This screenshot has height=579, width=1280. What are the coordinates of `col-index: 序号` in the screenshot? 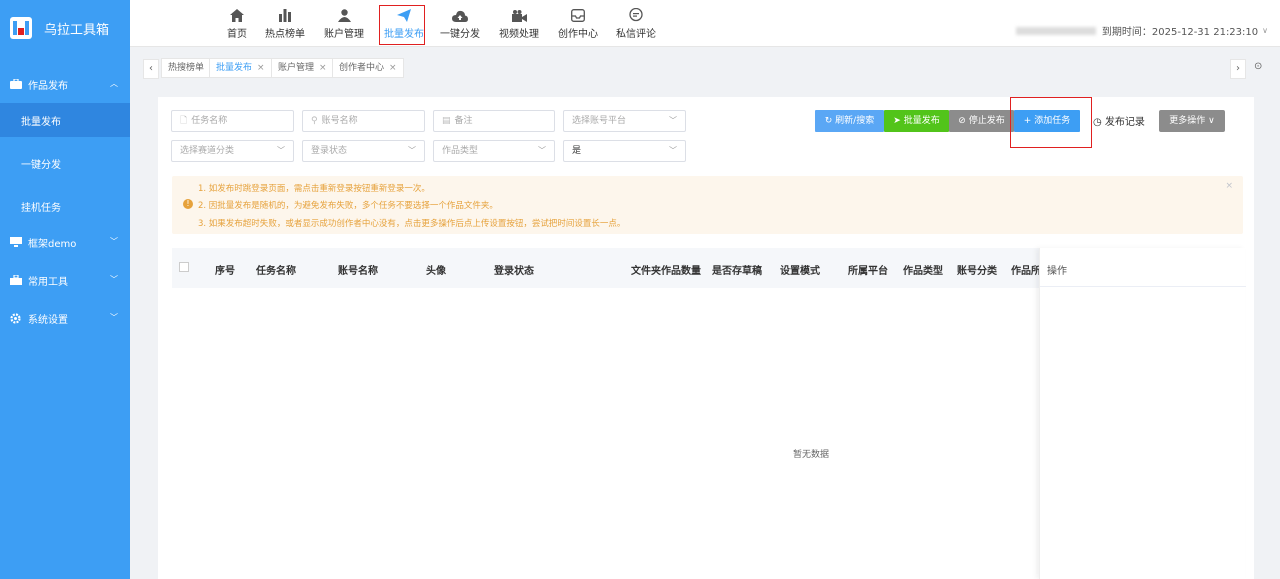 It's located at (225, 271).